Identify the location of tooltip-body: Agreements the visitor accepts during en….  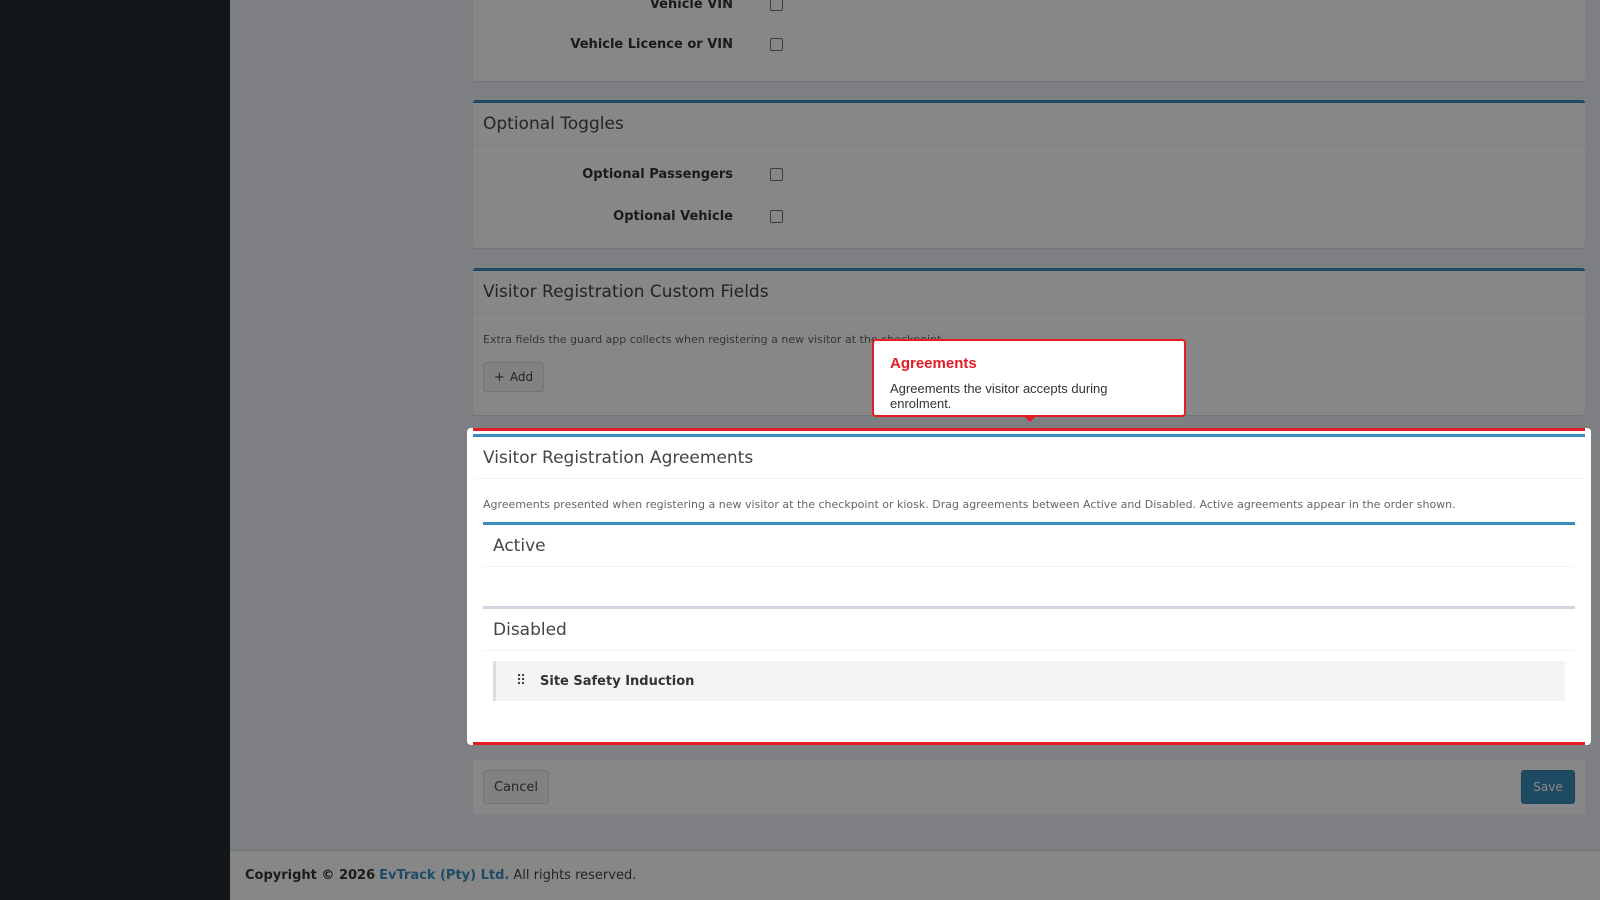
(999, 396).